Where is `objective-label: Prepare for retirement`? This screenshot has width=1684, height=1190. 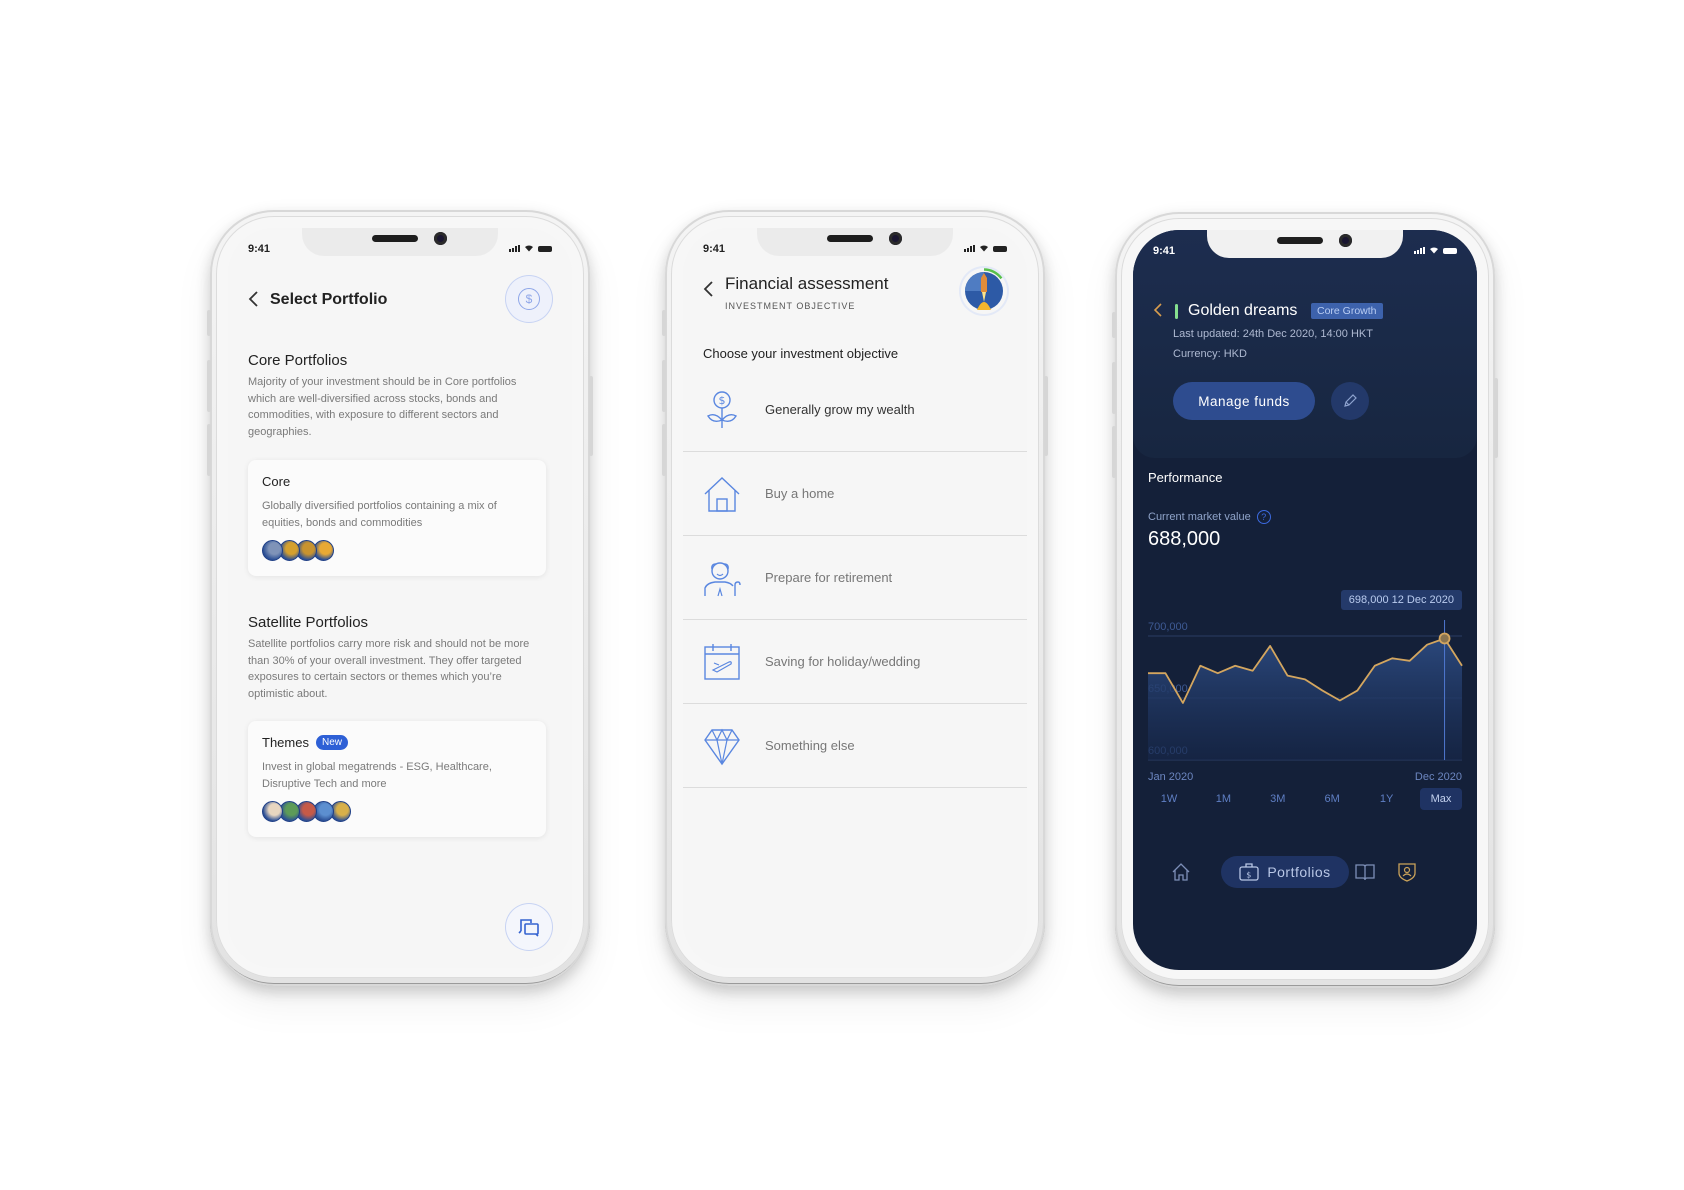 objective-label: Prepare for retirement is located at coordinates (829, 577).